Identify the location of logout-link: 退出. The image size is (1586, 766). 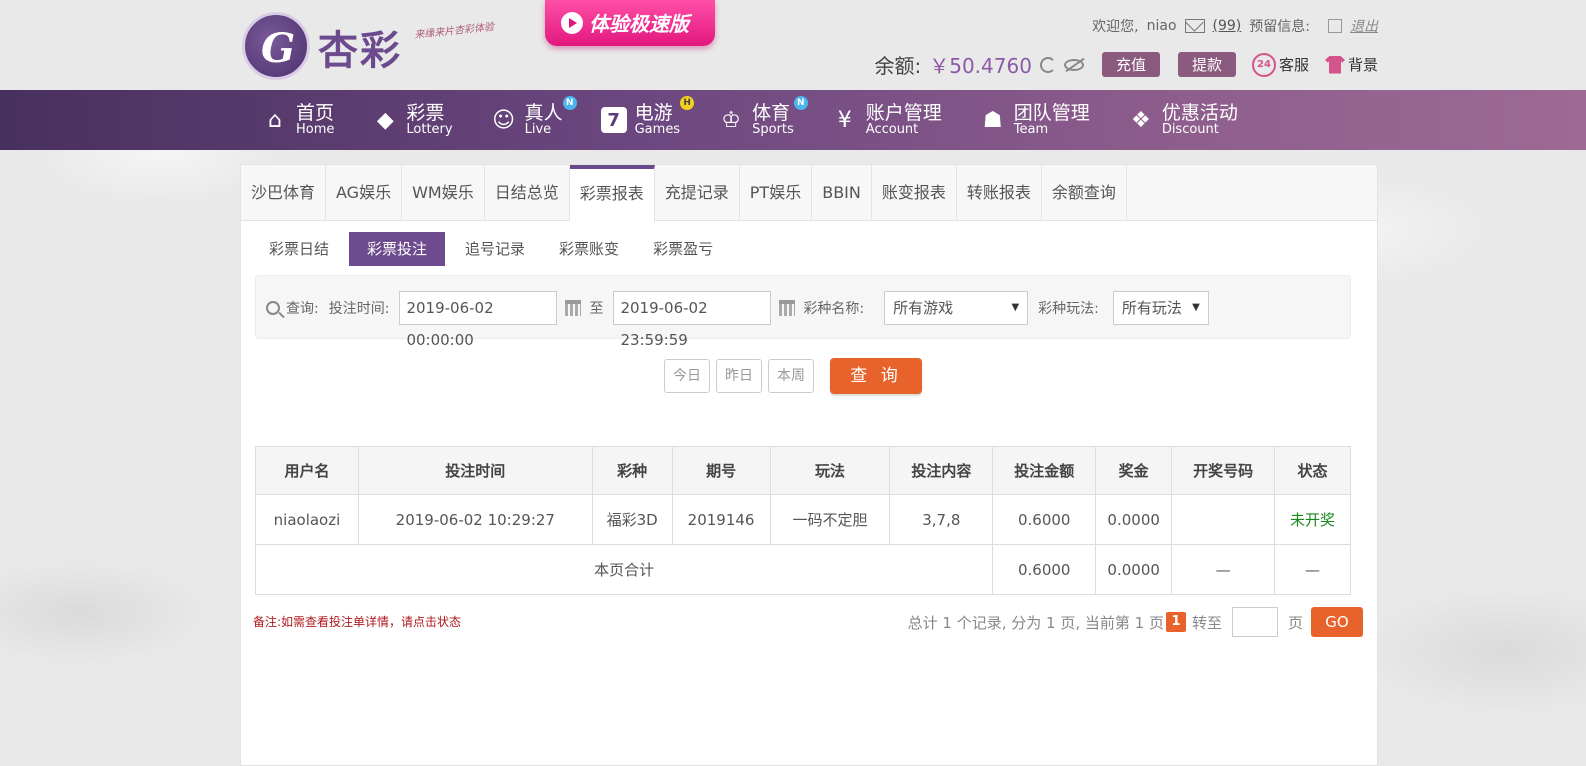
(1364, 26).